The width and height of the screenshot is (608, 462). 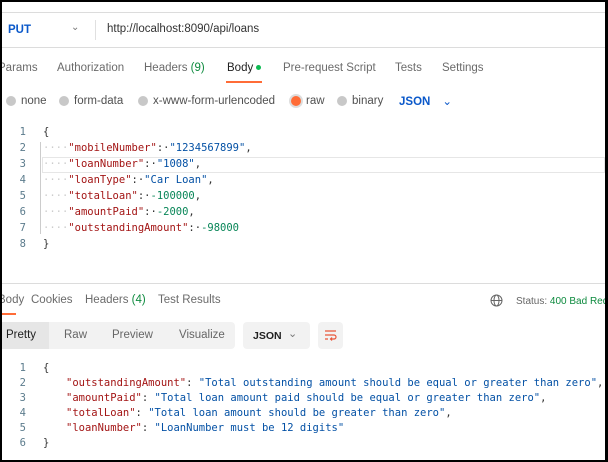 I want to click on radio-label: none, so click(x=34, y=101).